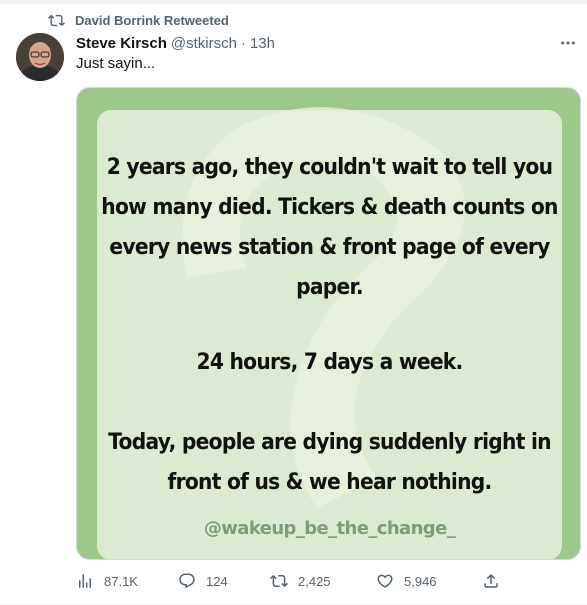  I want to click on like-button: 5,946, so click(406, 581).